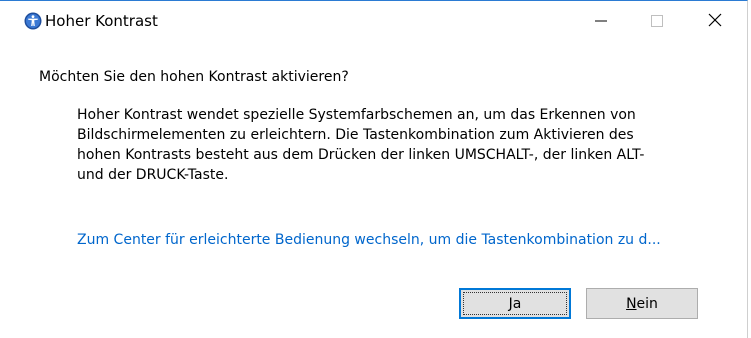 This screenshot has width=751, height=338. I want to click on no-button: Nein, so click(642, 303).